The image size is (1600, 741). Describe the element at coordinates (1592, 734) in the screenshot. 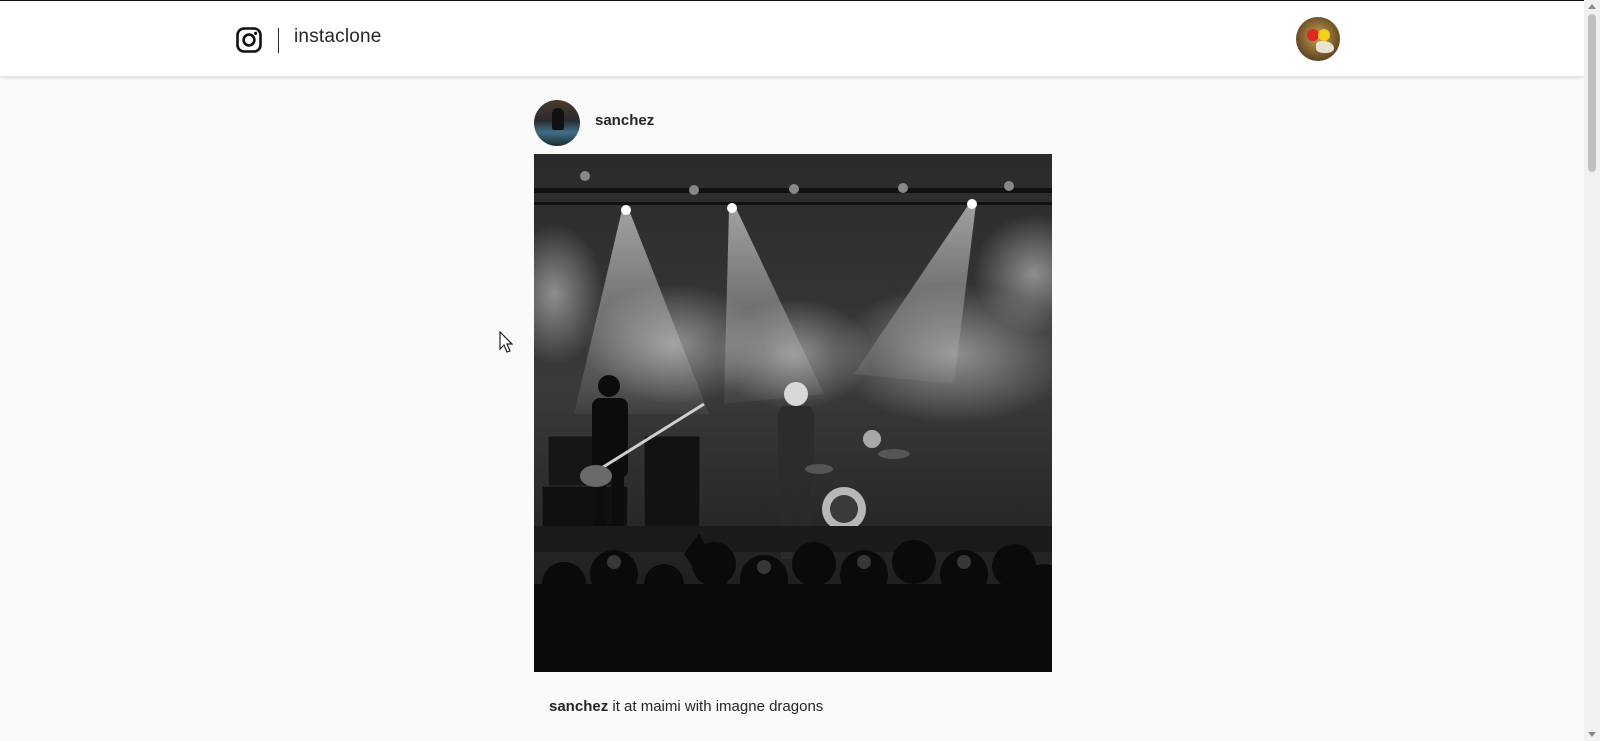

I see `scroll-down-arrow-icon` at that location.